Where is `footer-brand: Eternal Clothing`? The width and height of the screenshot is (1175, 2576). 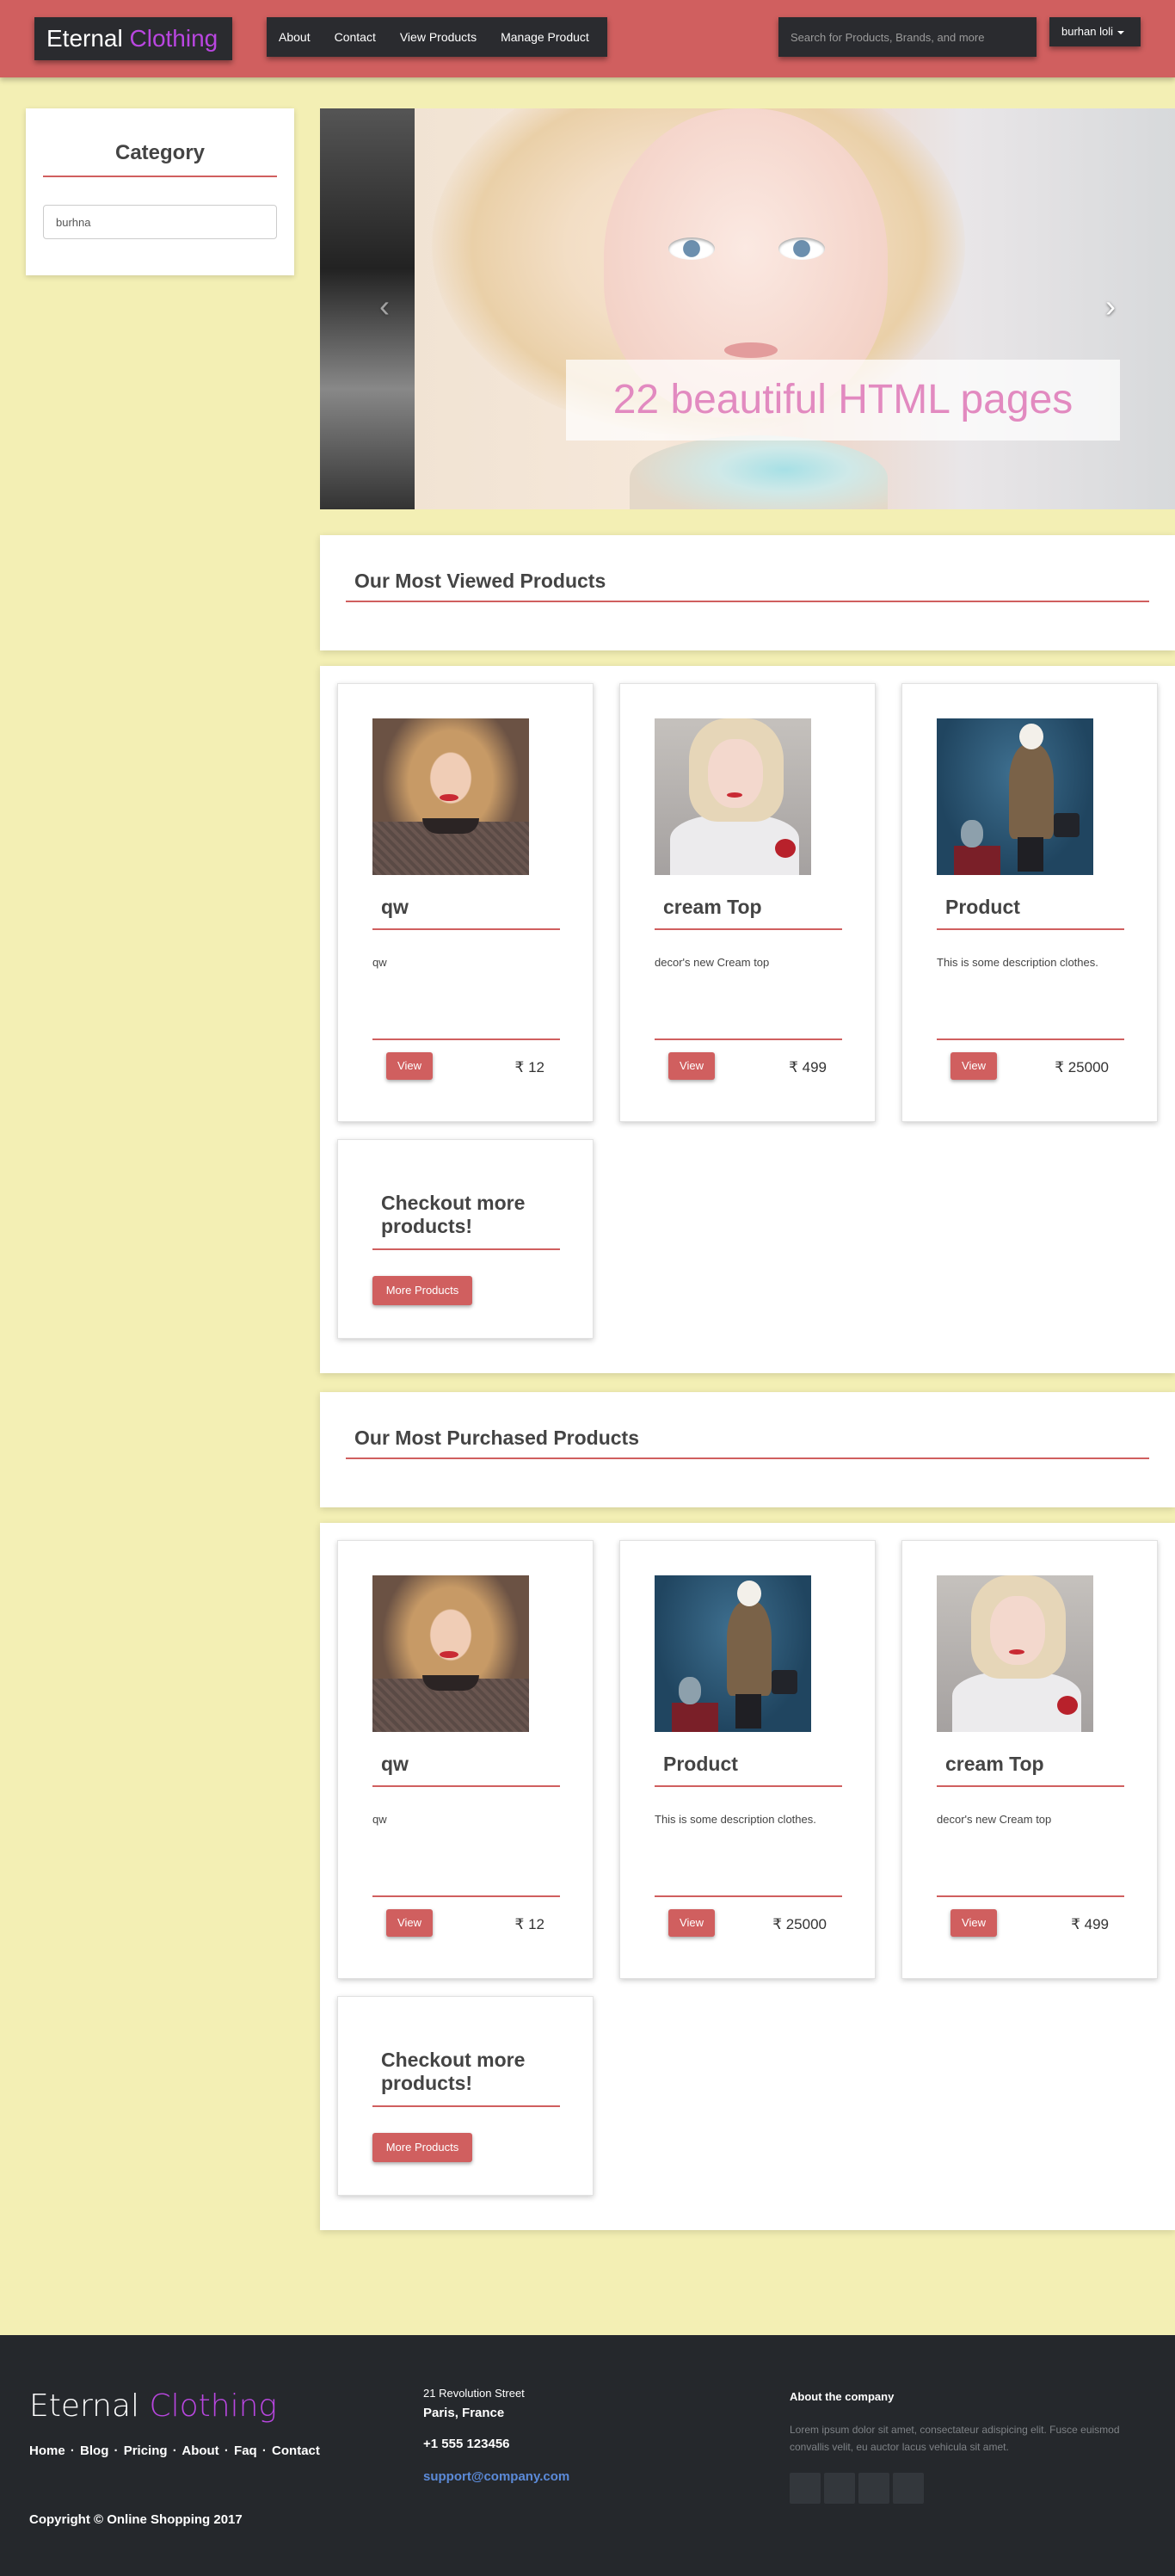
footer-brand: Eternal Clothing is located at coordinates (153, 2406).